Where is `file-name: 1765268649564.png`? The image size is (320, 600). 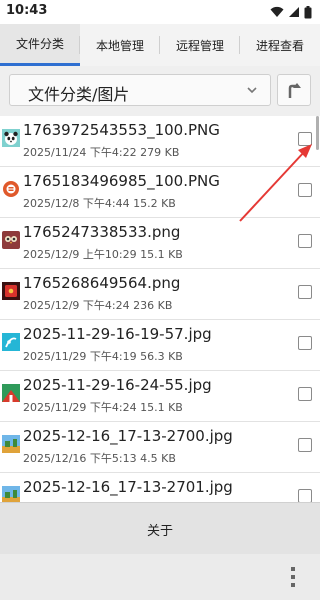 file-name: 1765268649564.png is located at coordinates (102, 283).